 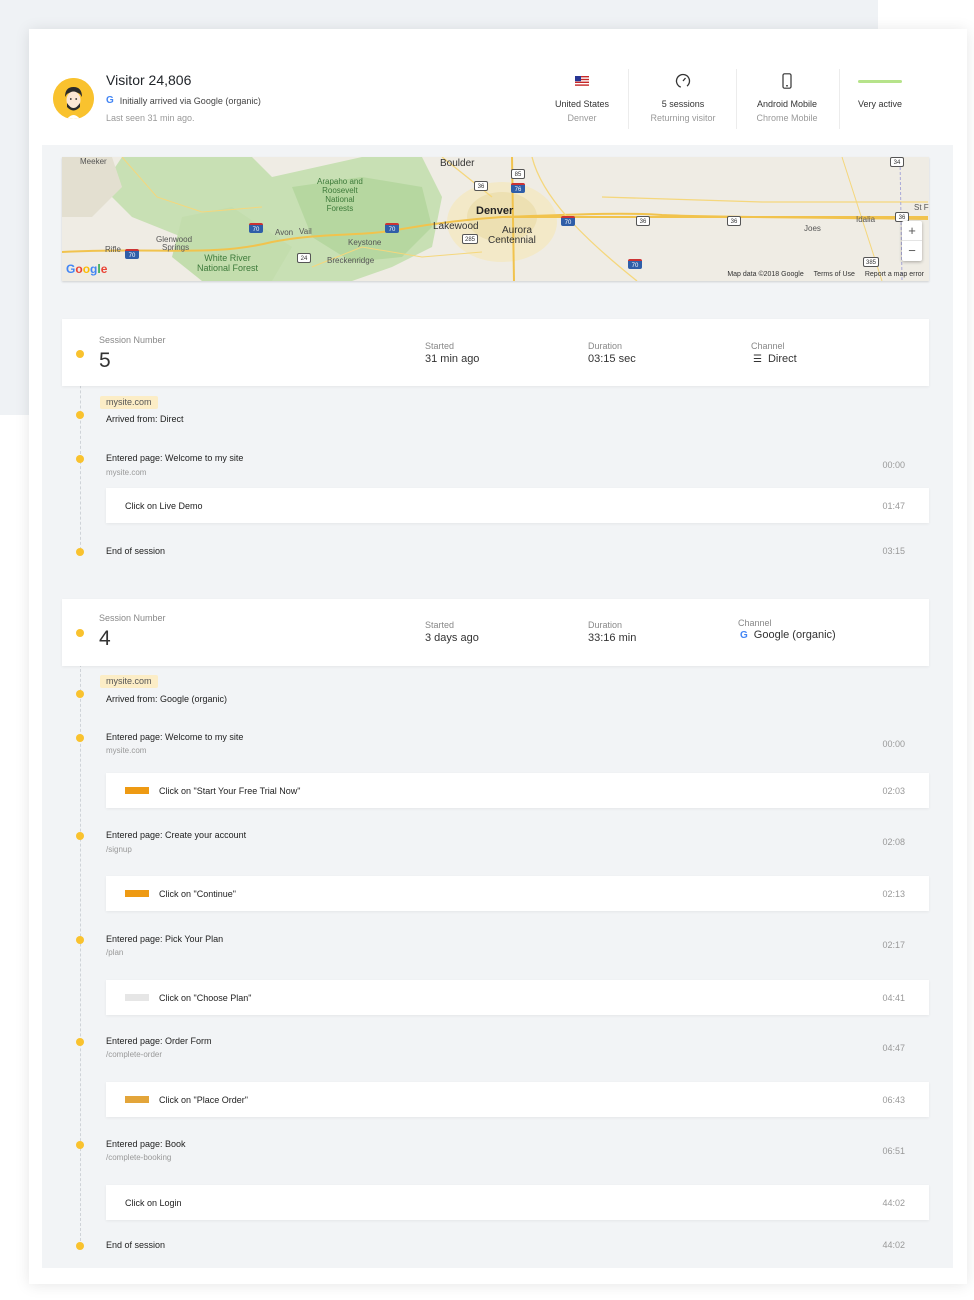 I want to click on event-time: 03:15, so click(x=893, y=551).